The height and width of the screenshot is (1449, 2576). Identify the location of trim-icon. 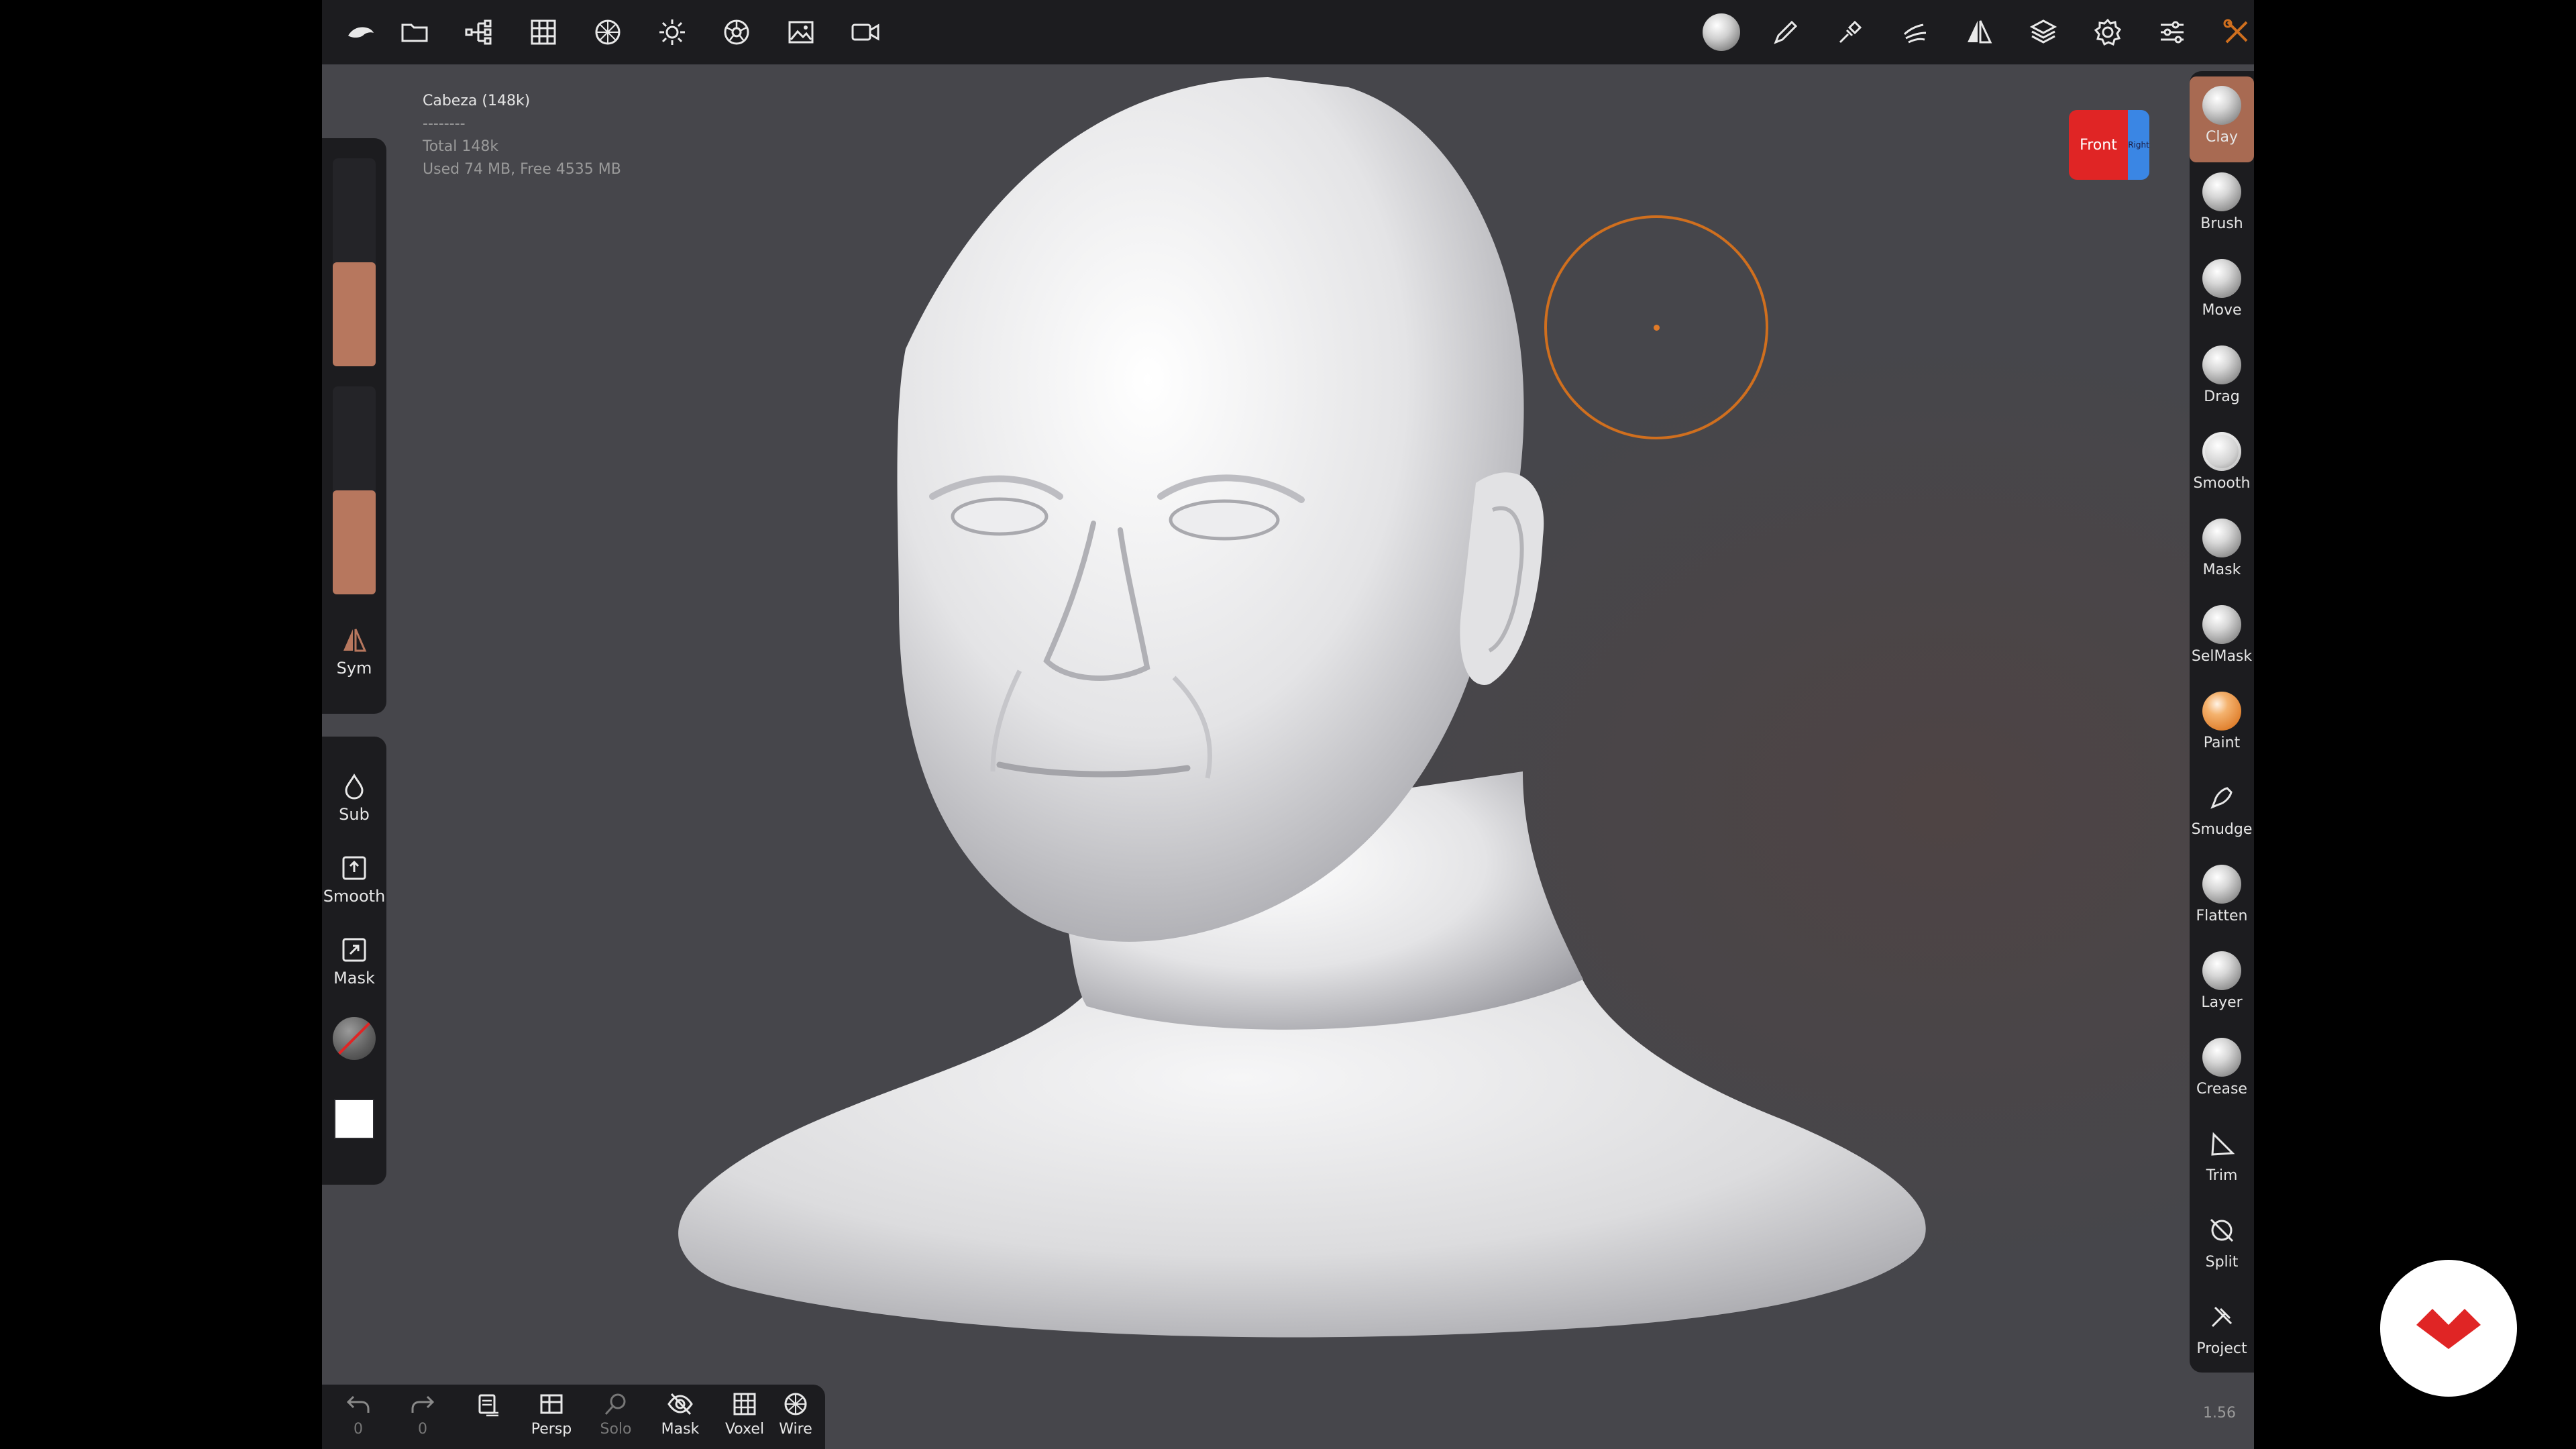
(2221, 1143).